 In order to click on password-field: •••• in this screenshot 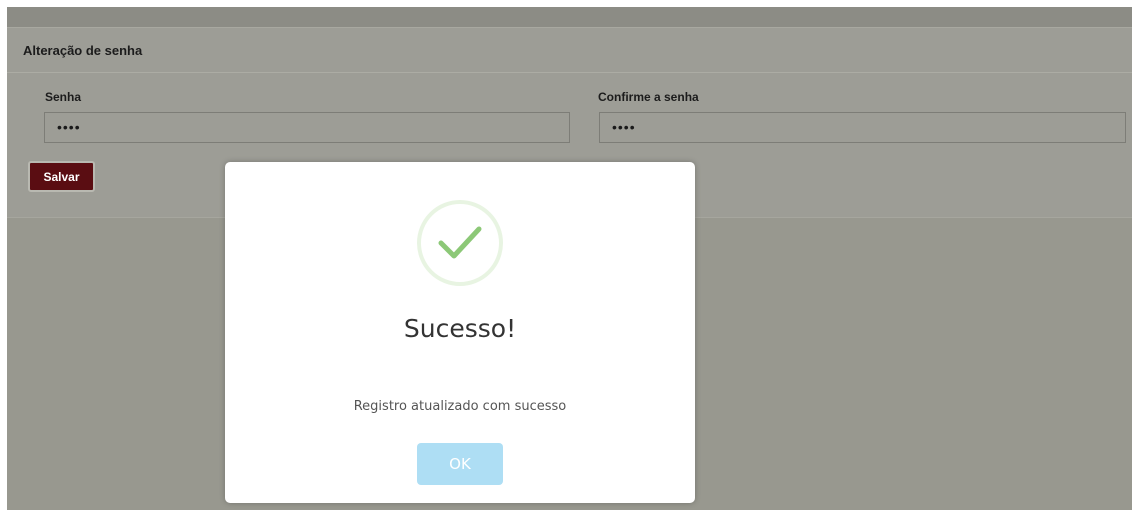, I will do `click(307, 127)`.